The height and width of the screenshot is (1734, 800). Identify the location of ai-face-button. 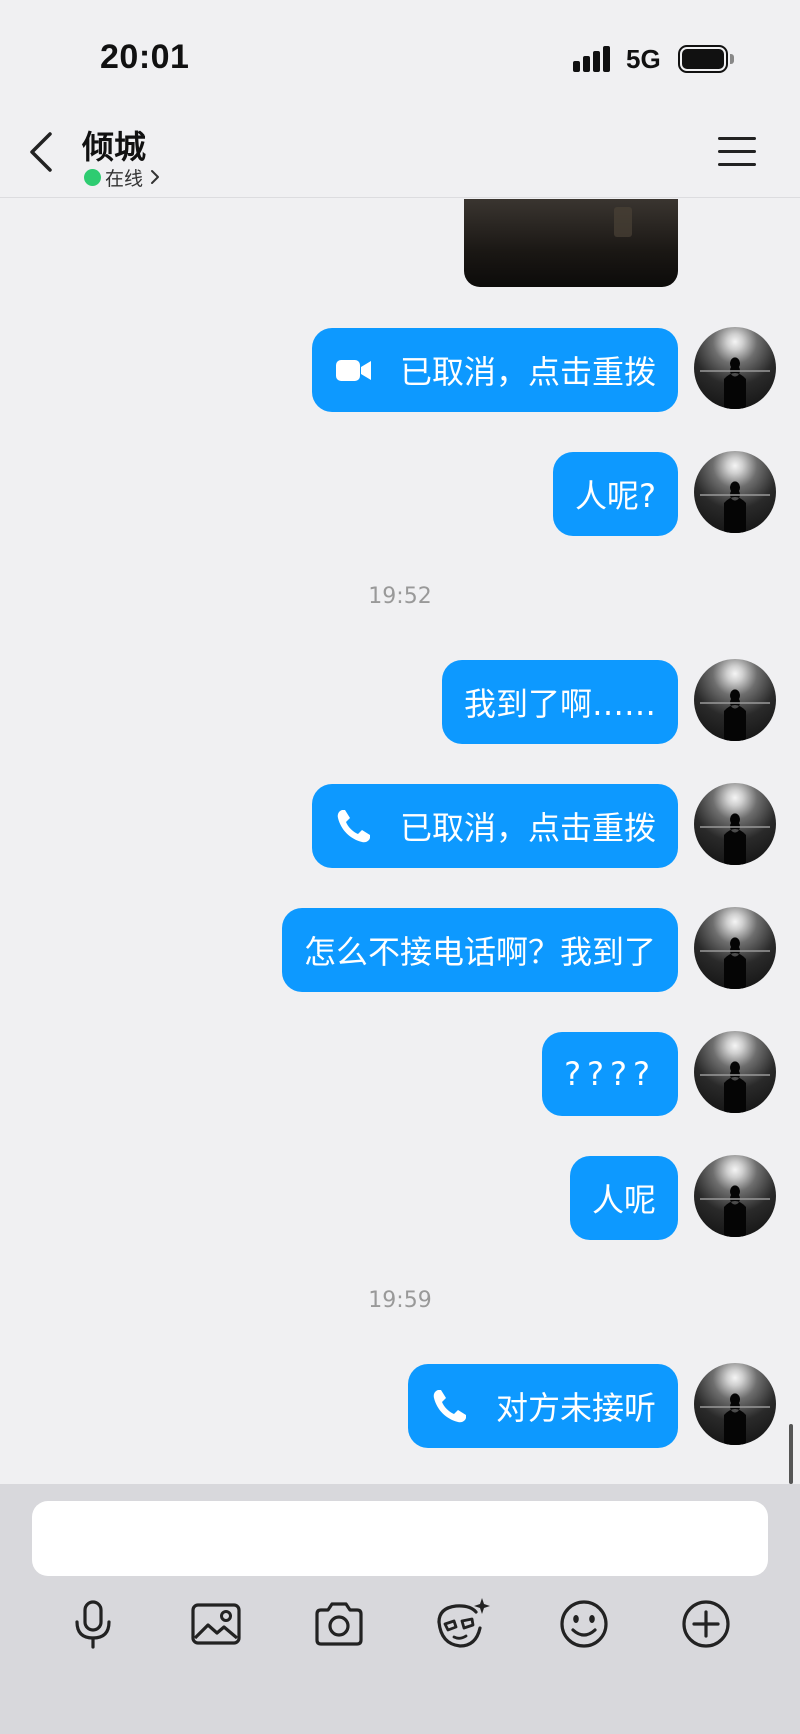
(462, 1624).